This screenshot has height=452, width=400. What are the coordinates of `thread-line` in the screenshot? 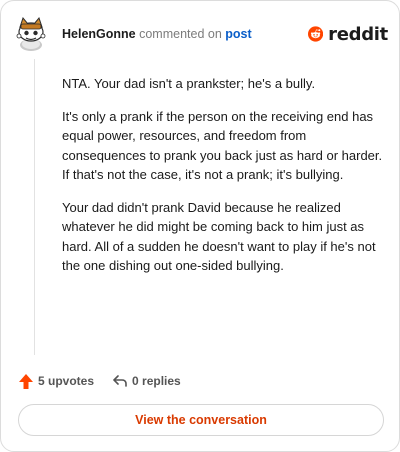 It's located at (34, 207).